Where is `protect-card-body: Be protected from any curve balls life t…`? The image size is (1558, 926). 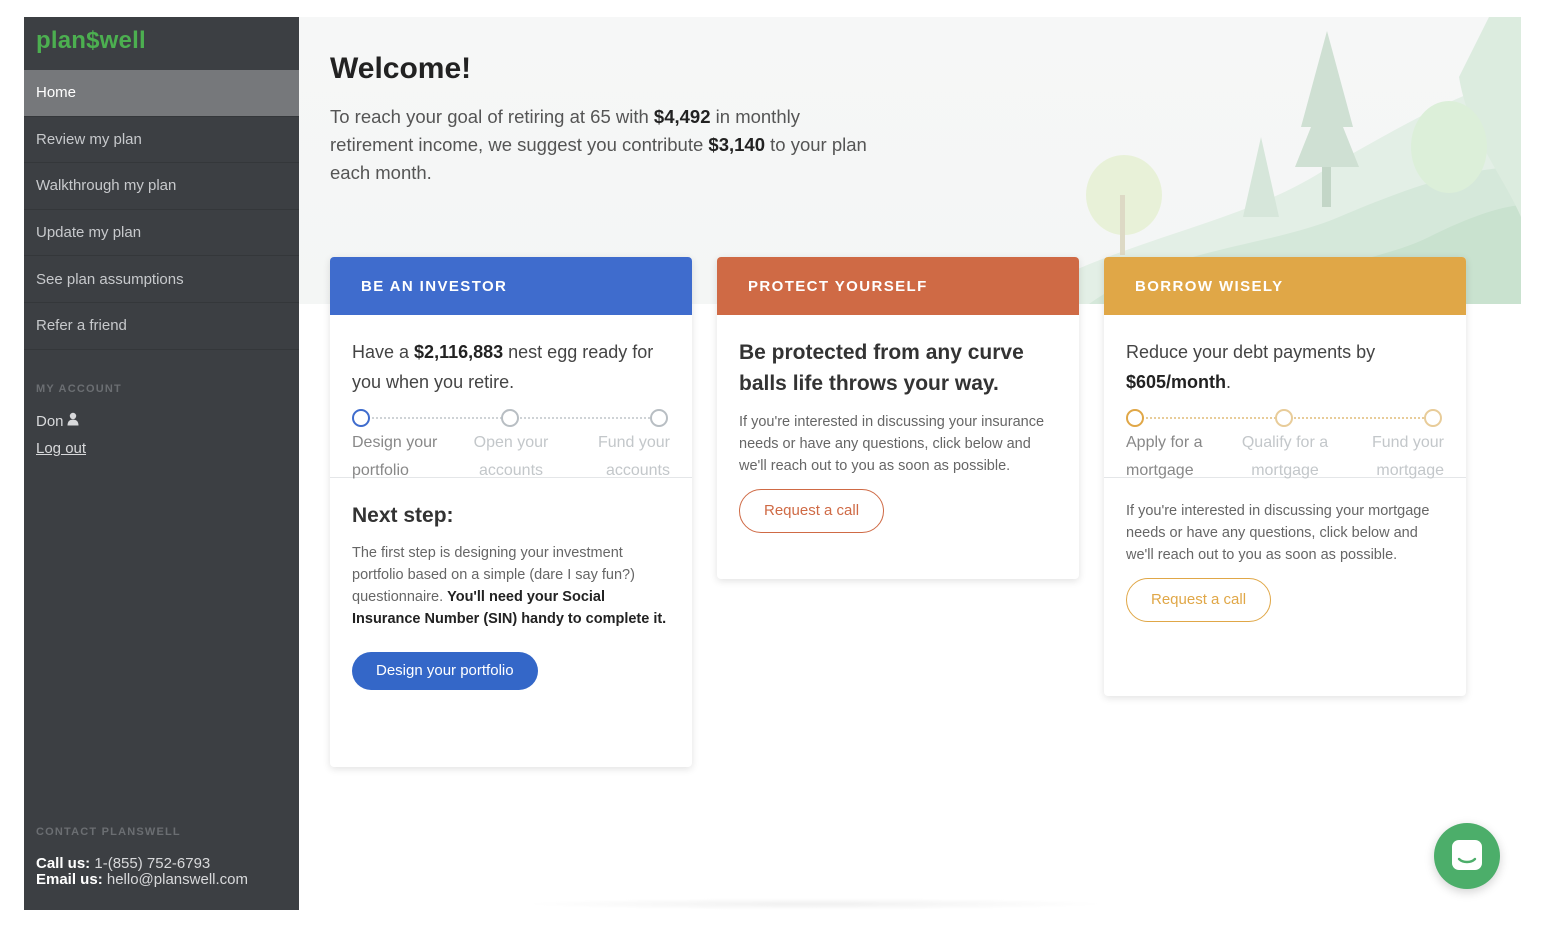 protect-card-body: Be protected from any curve balls life t… is located at coordinates (898, 424).